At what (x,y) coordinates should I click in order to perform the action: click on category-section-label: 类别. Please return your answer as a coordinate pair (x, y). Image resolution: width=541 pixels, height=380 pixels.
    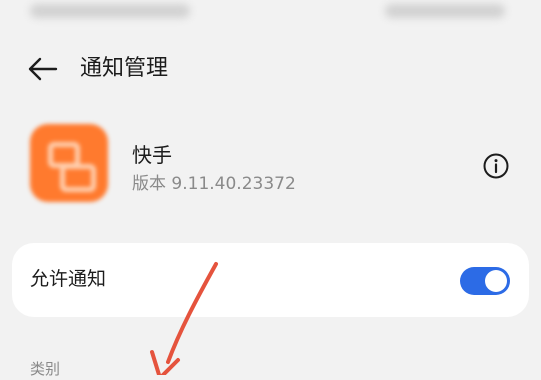
    Looking at the image, I should click on (45, 369).